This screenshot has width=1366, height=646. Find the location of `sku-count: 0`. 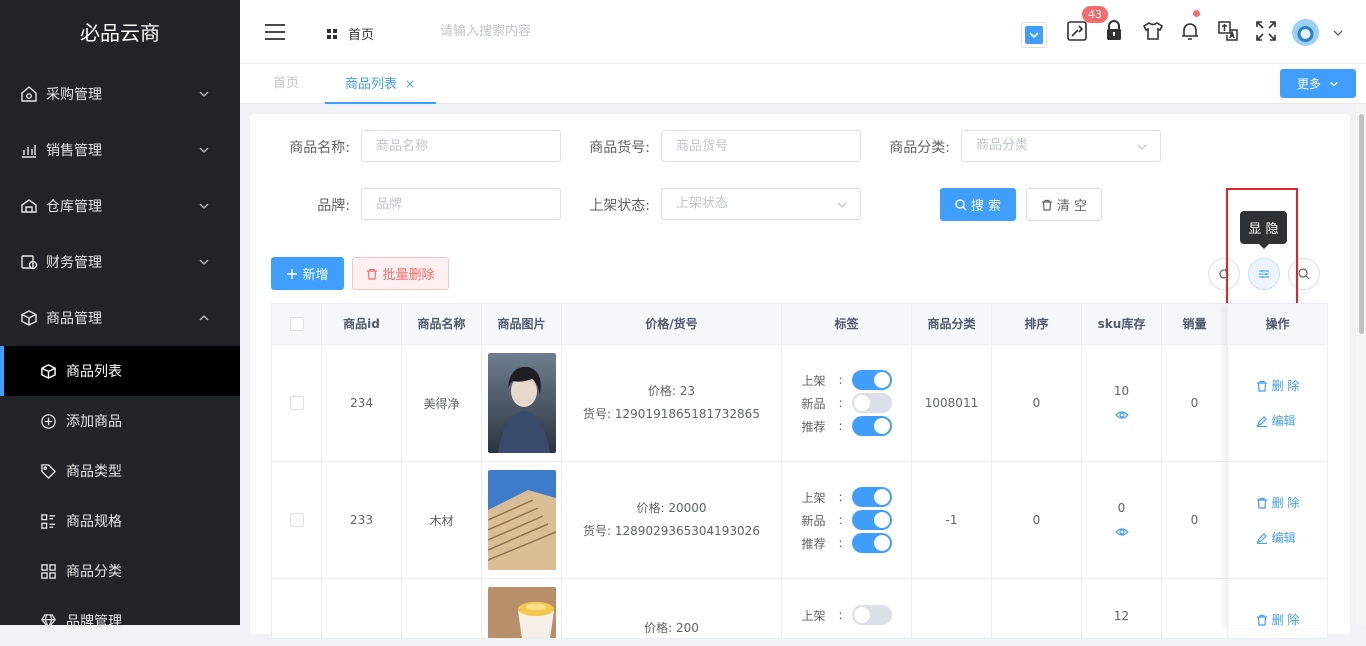

sku-count: 0 is located at coordinates (1121, 508).